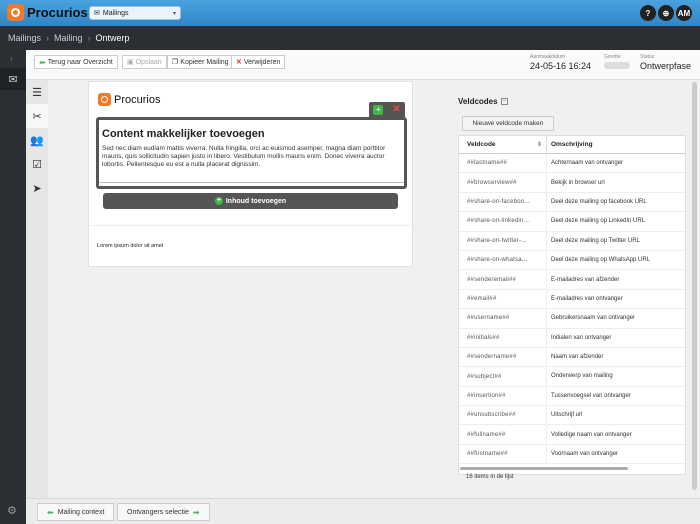 The height and width of the screenshot is (524, 700). I want to click on horizontal-scrollbar, so click(544, 468).